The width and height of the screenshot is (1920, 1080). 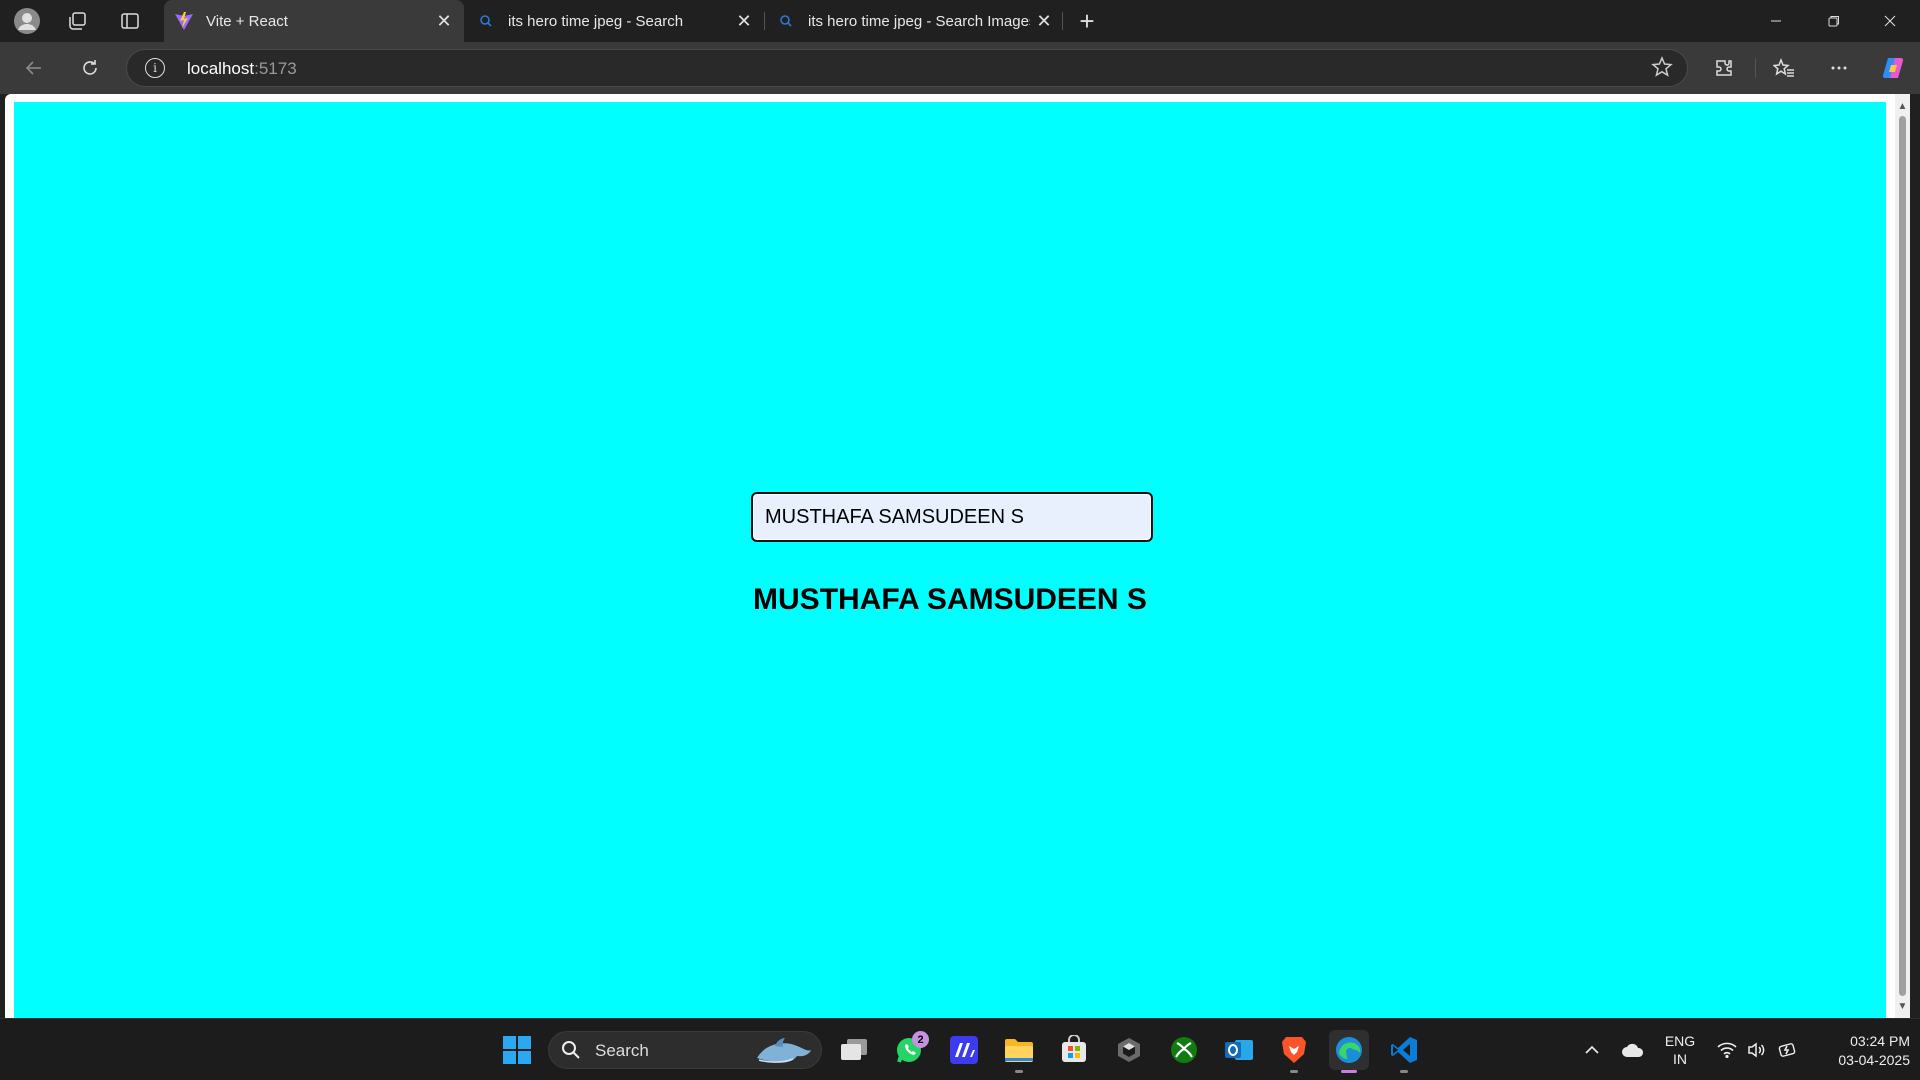 What do you see at coordinates (909, 1050) in the screenshot?
I see `whatsapp-icon: 2` at bounding box center [909, 1050].